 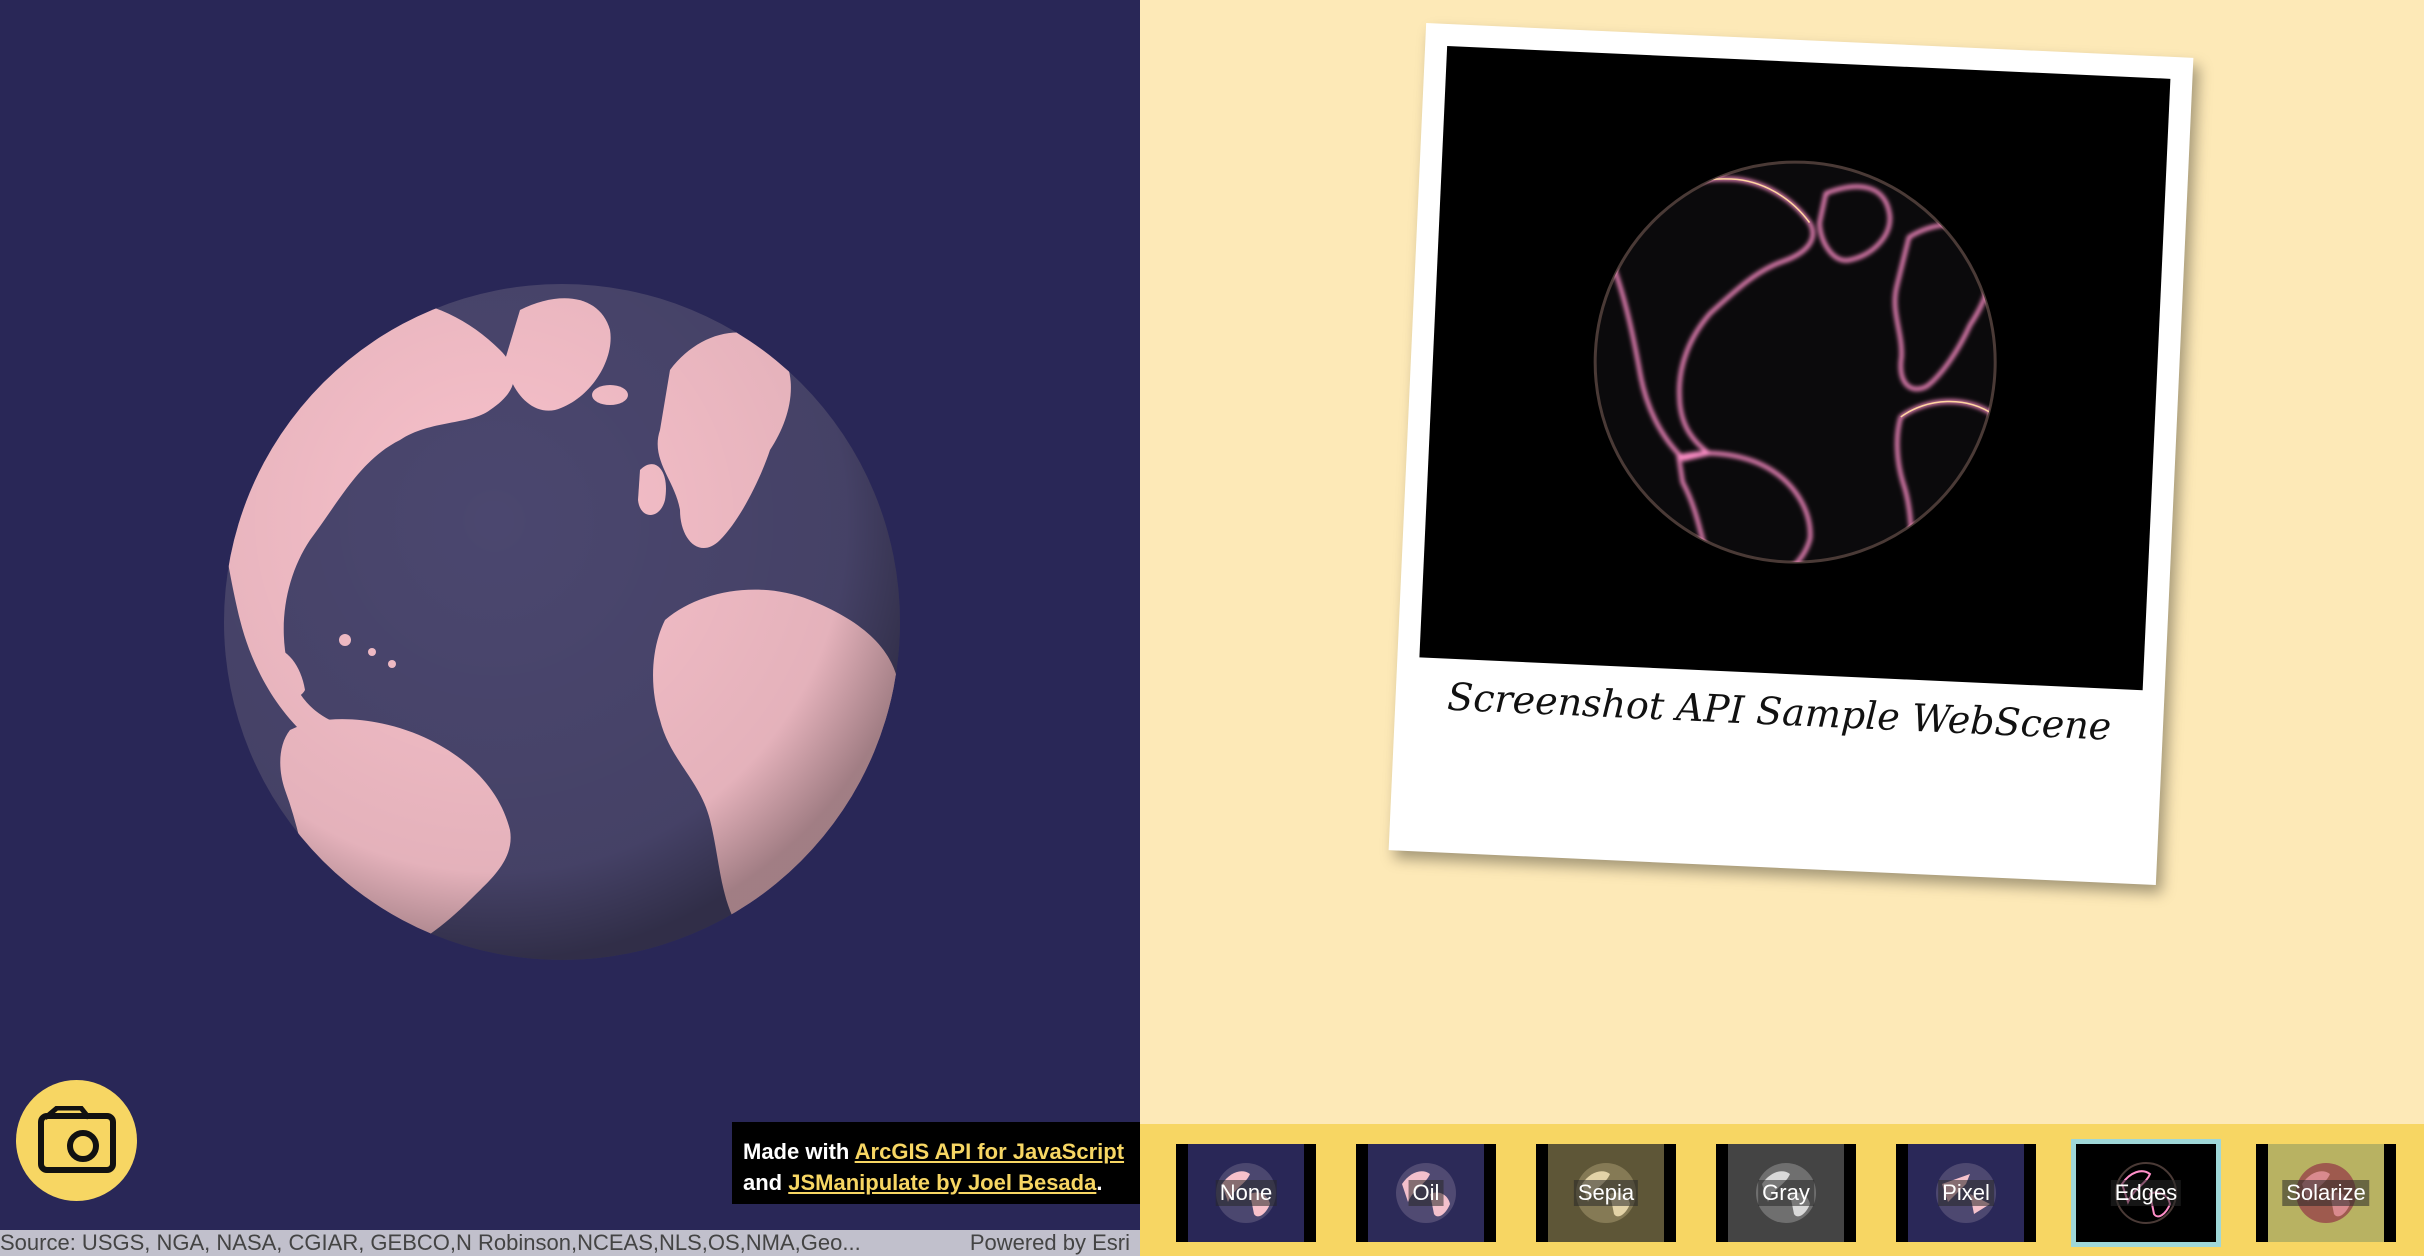 What do you see at coordinates (1799, 365) in the screenshot?
I see `edges-globe-image` at bounding box center [1799, 365].